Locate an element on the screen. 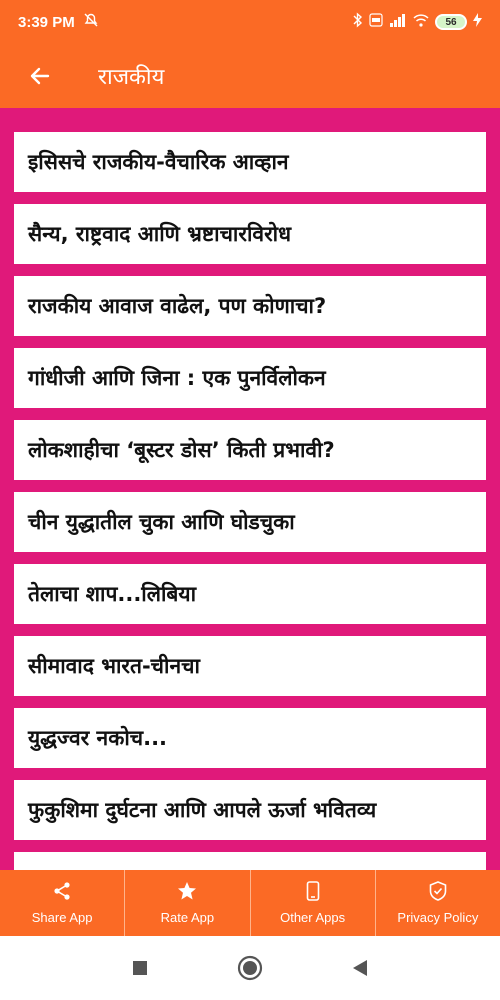  volte-icon is located at coordinates (376, 22).